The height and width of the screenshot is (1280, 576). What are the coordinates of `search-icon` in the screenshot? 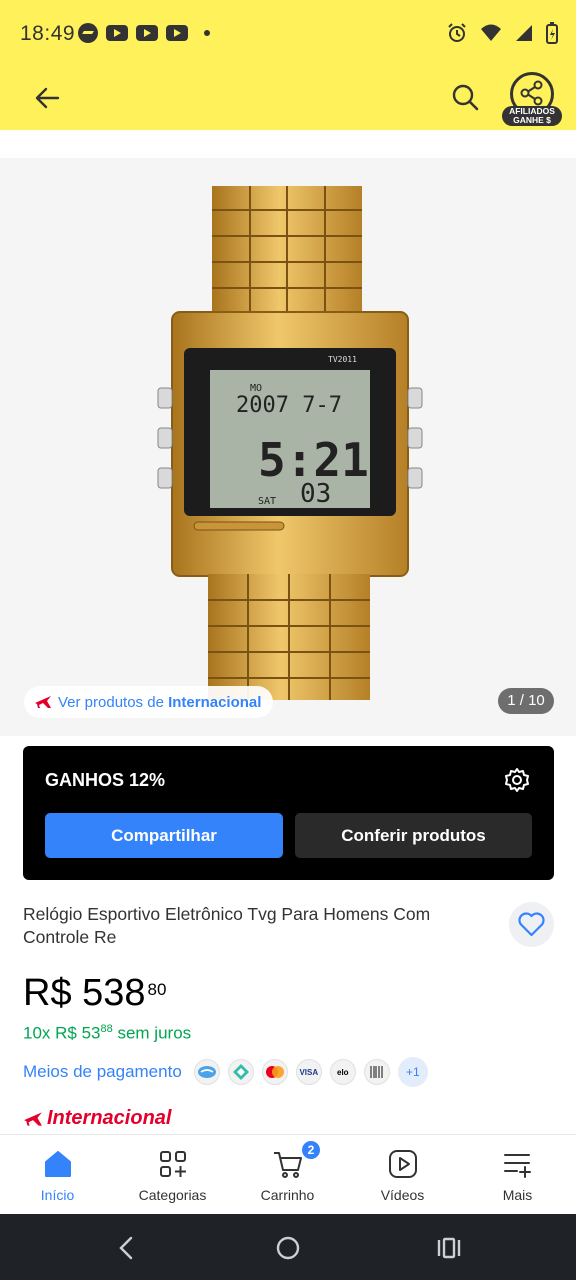 It's located at (465, 97).